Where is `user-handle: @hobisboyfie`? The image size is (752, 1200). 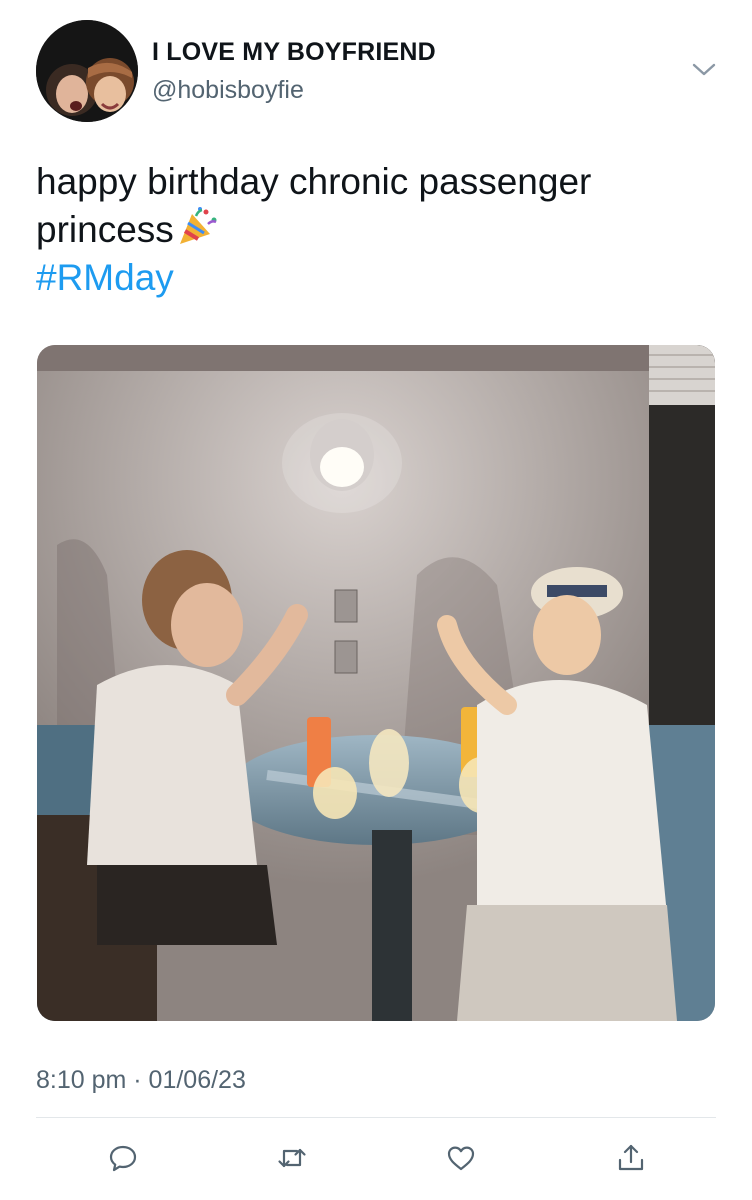 user-handle: @hobisboyfie is located at coordinates (228, 90).